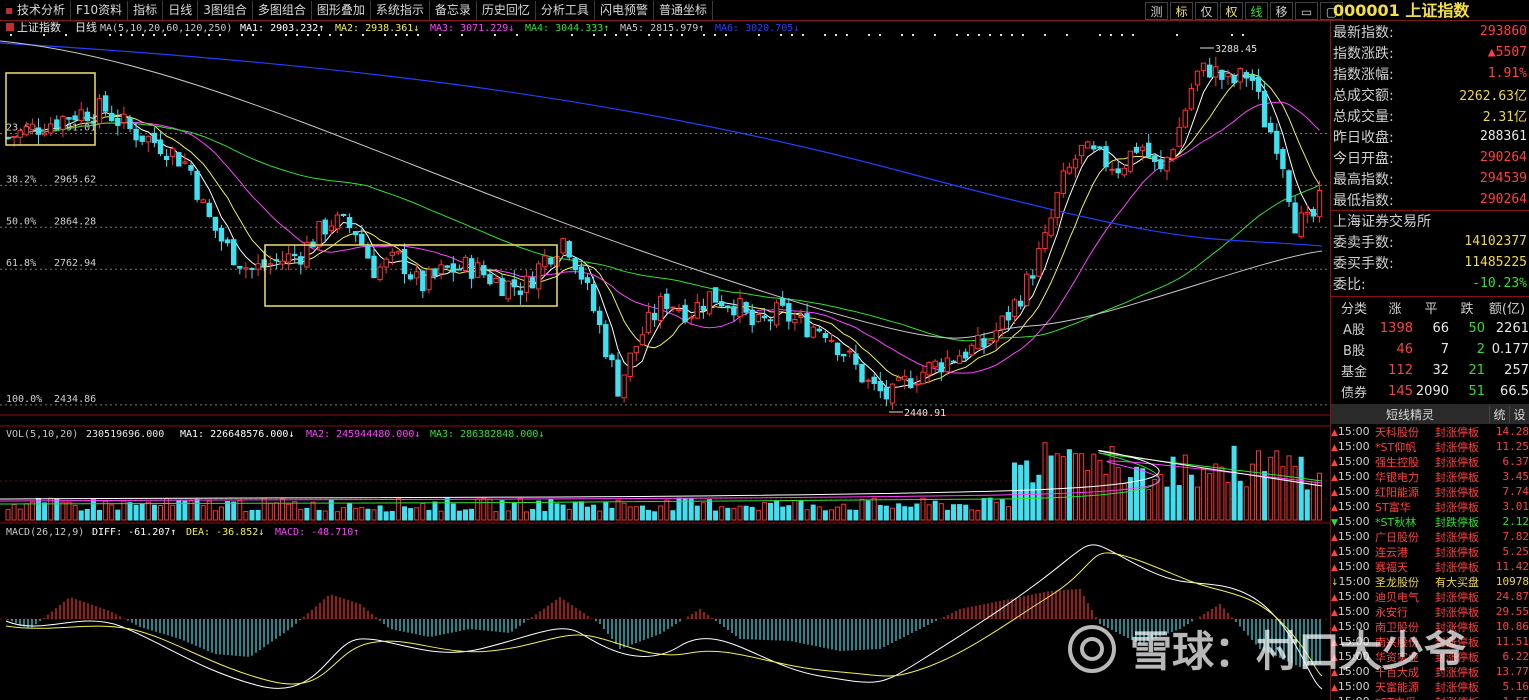 This screenshot has height=700, width=1529. What do you see at coordinates (1430, 491) in the screenshot?
I see `sprite-row: ▲15:00 红阳能源 封涨停板 7.74` at bounding box center [1430, 491].